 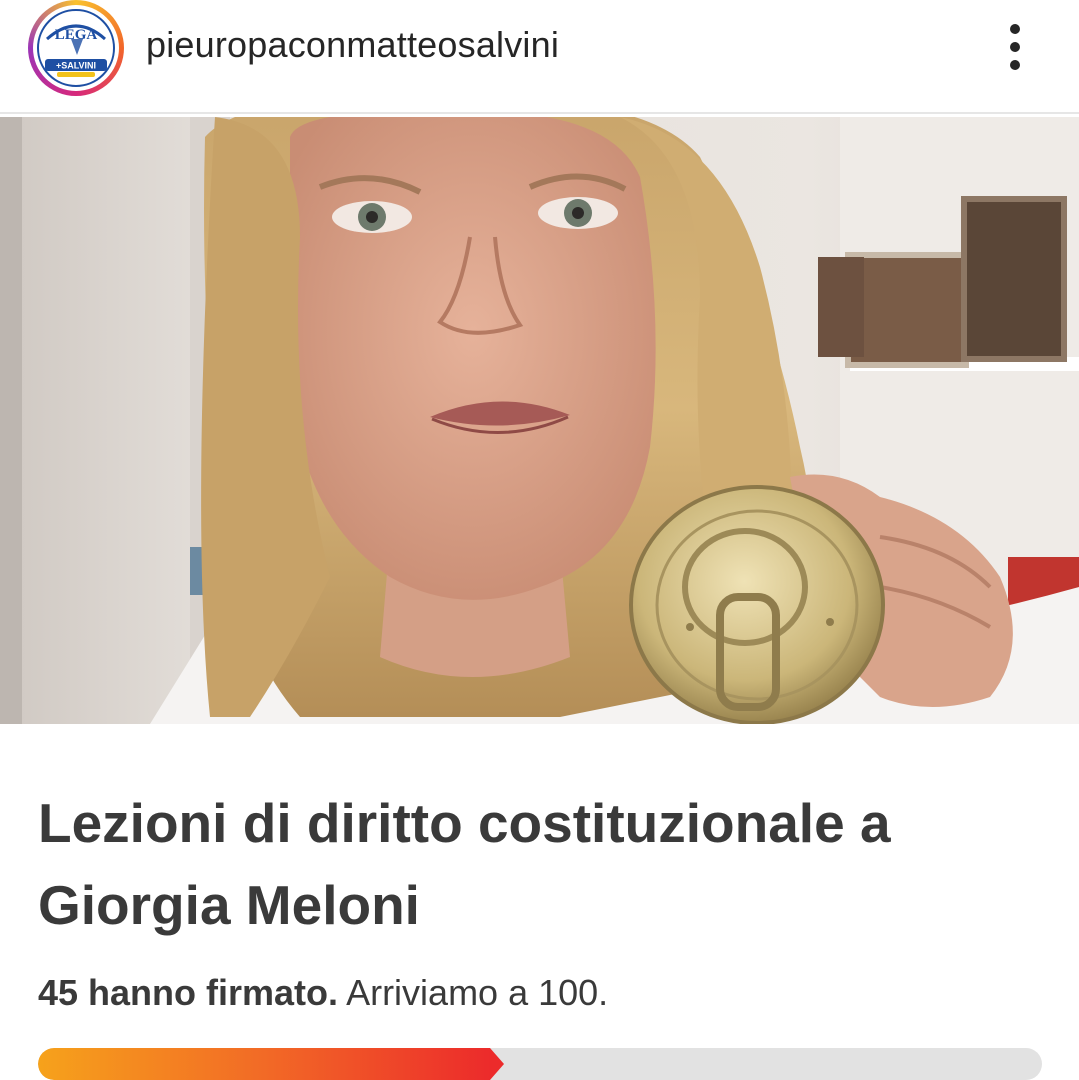 What do you see at coordinates (188, 992) in the screenshot?
I see `signed-count-text: 45 hanno firmato.` at bounding box center [188, 992].